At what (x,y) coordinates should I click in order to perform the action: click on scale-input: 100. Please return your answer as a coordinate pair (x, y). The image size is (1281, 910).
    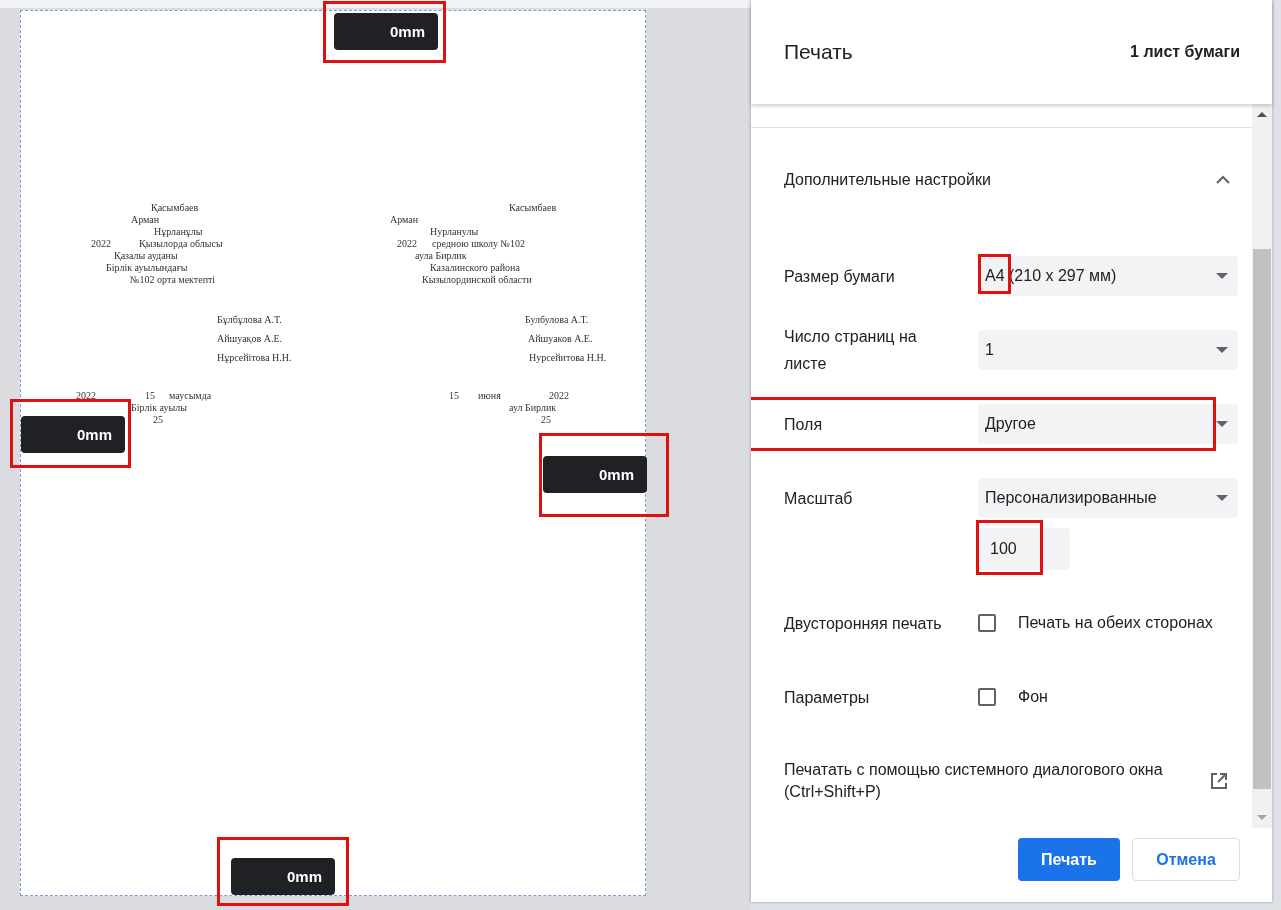
    Looking at the image, I should click on (1024, 549).